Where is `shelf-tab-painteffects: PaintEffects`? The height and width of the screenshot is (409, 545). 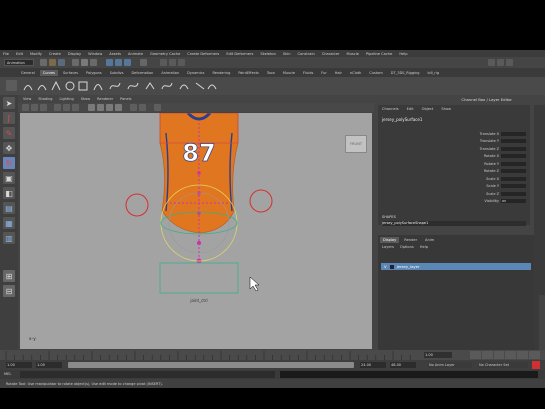
shelf-tab-painteffects: PaintEffects is located at coordinates (248, 73).